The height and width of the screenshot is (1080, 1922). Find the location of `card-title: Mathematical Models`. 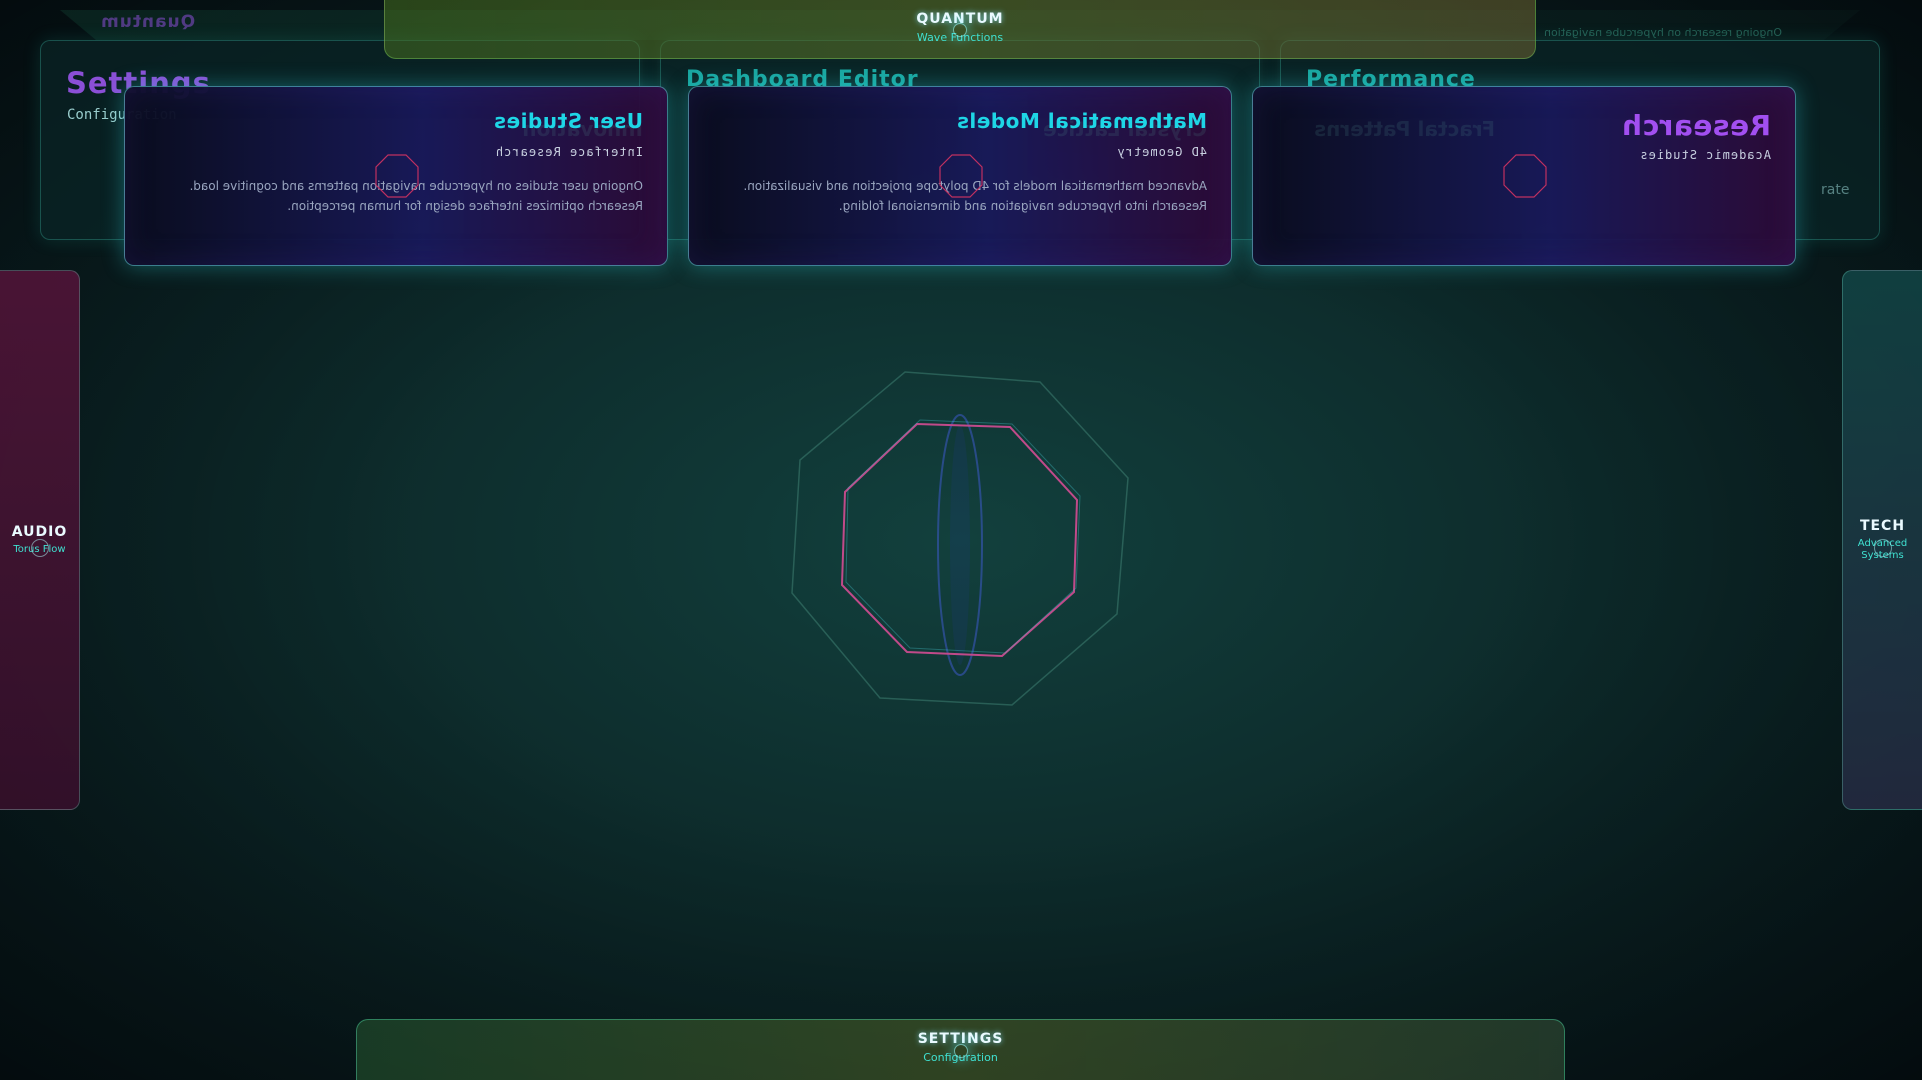

card-title: Mathematical Models is located at coordinates (1081, 121).